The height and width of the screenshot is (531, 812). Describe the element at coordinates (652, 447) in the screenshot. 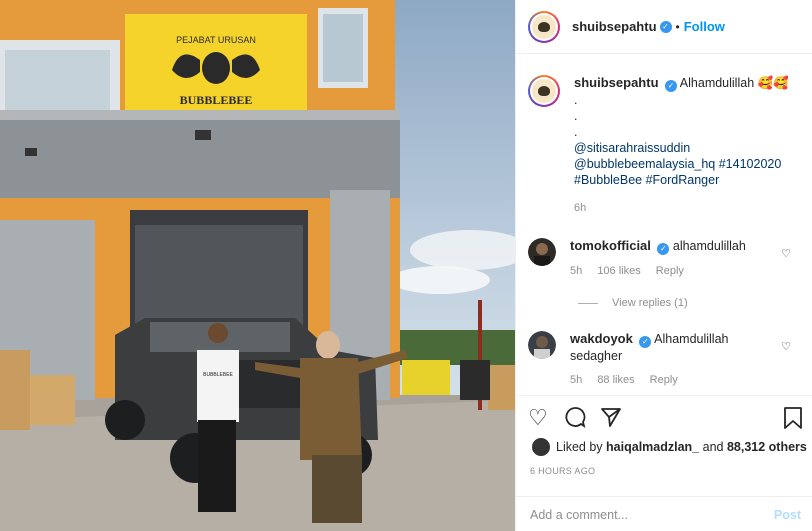

I see `liker-username: haiqalmadzlan_` at that location.